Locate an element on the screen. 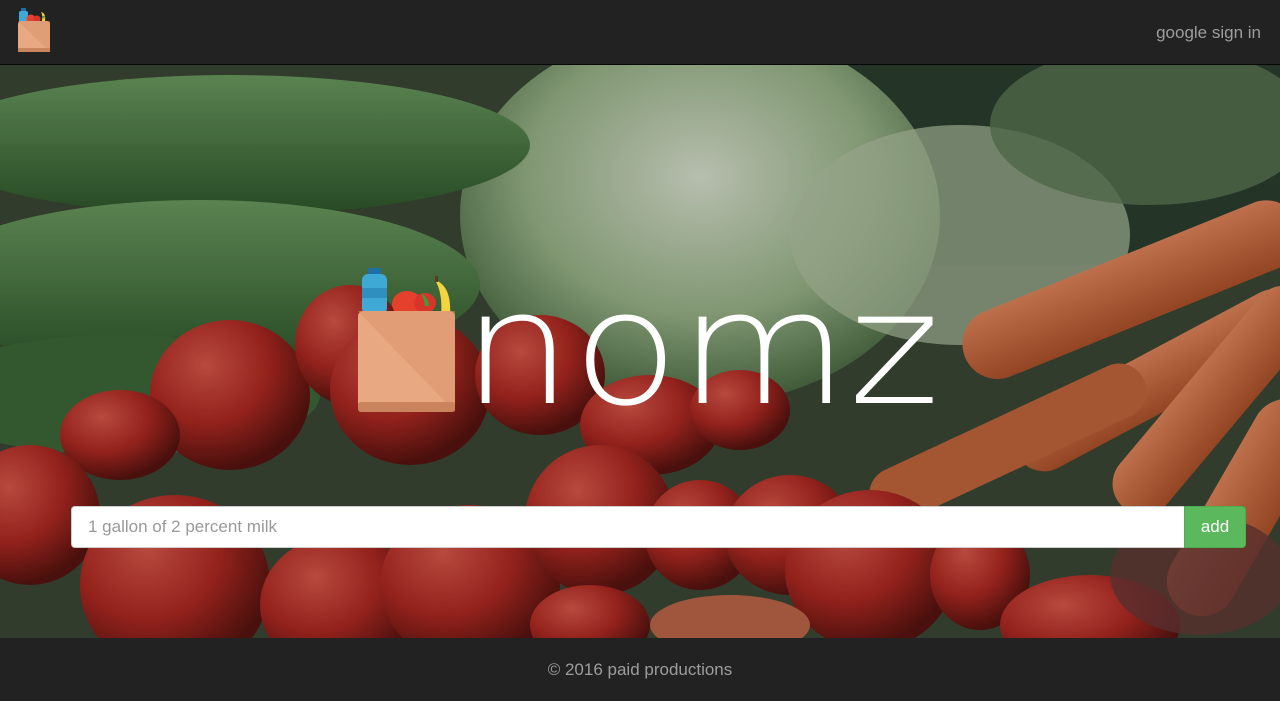  footer: © 2016 paid productions is located at coordinates (640, 666).